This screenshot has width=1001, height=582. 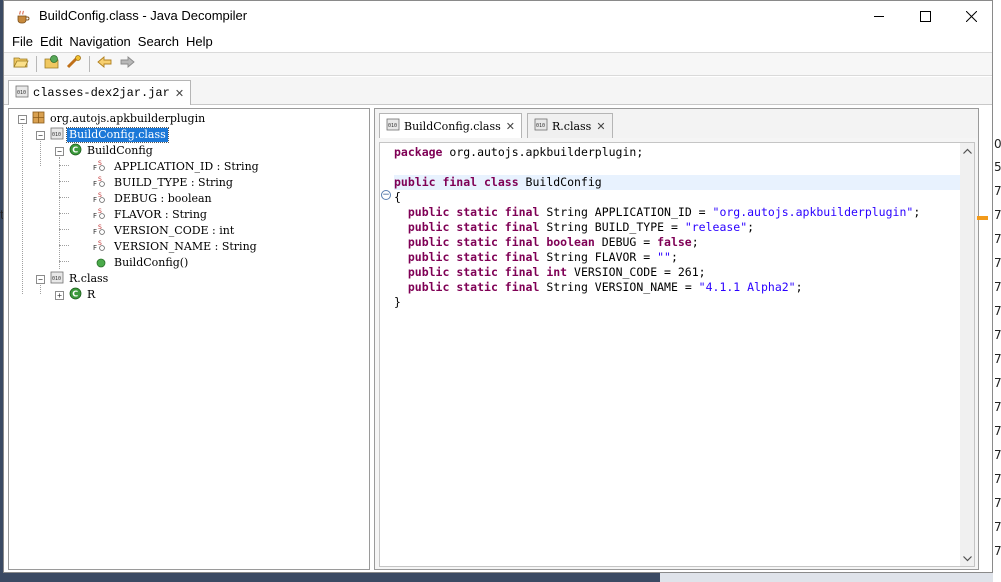 I want to click on tree-item-buildconfig-class: − 010 BuildConfig.class, so click(x=102, y=135).